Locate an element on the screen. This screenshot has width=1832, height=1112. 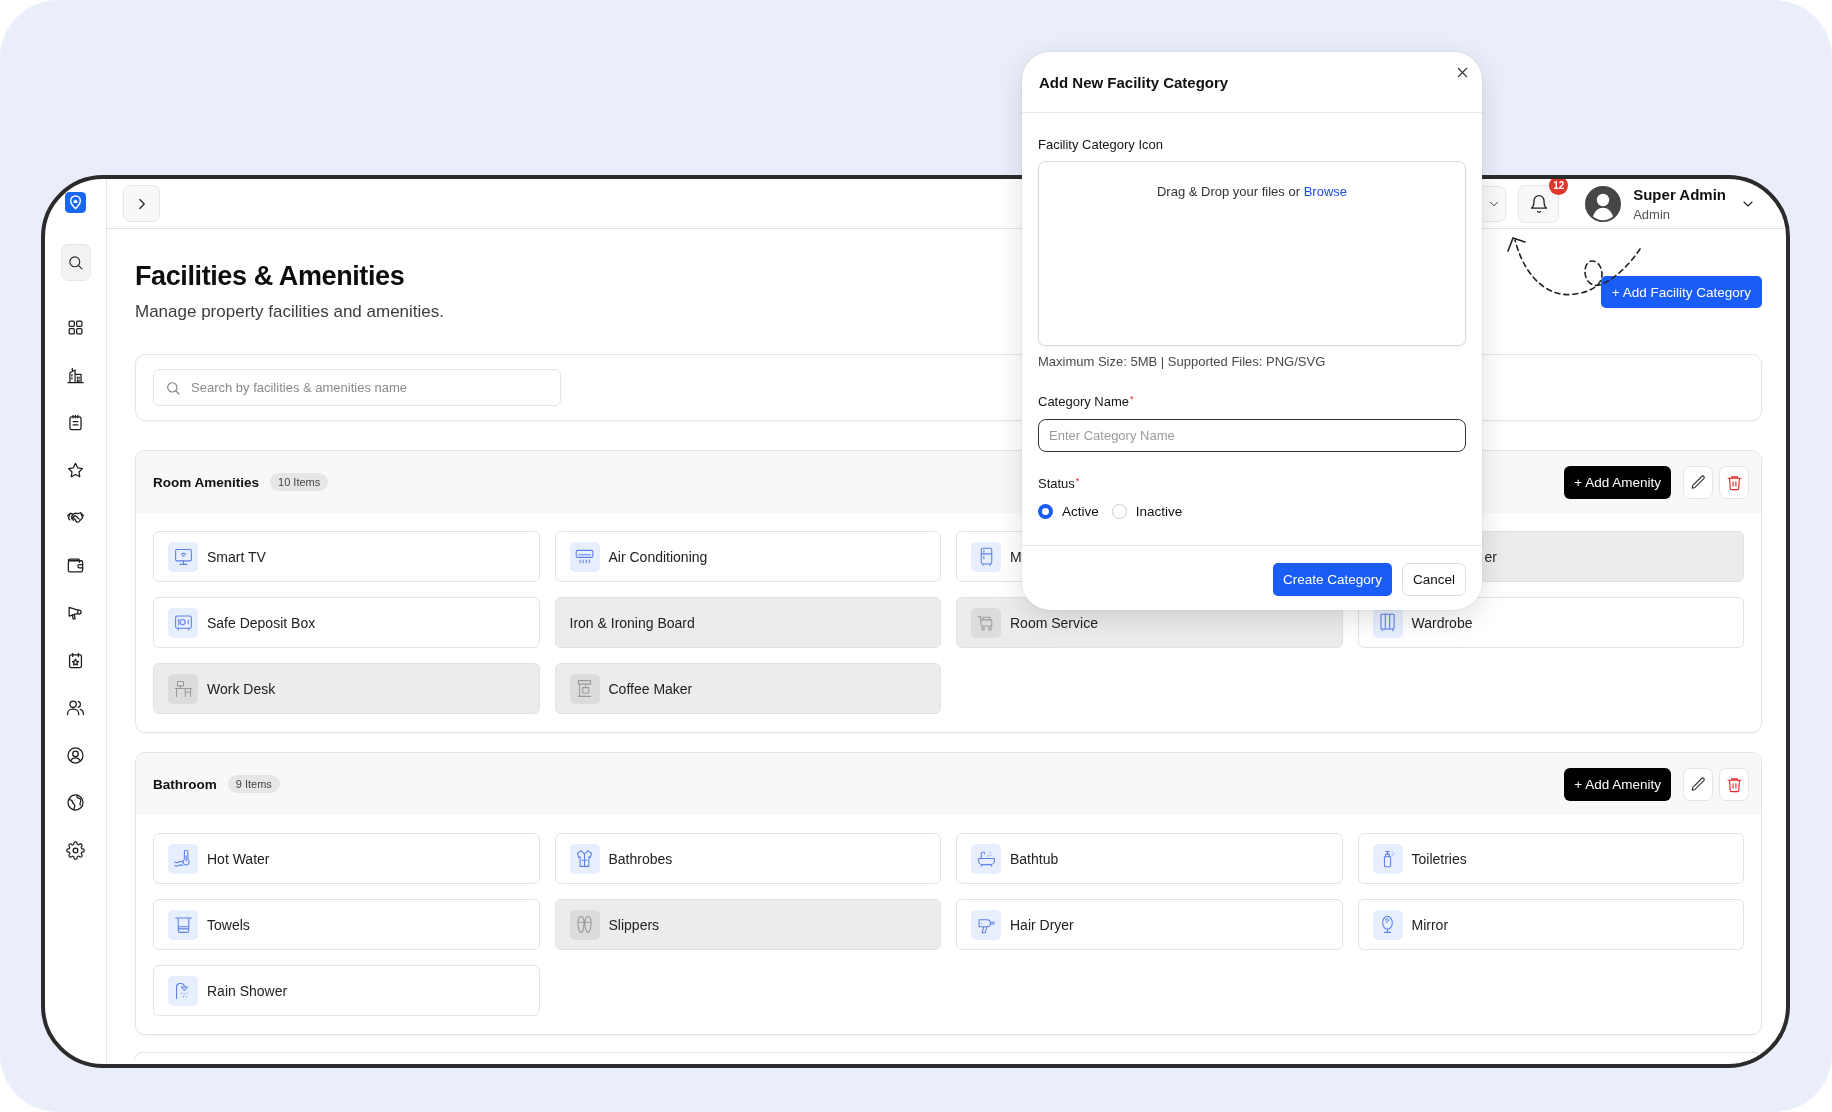
bell-icon is located at coordinates (1538, 203).